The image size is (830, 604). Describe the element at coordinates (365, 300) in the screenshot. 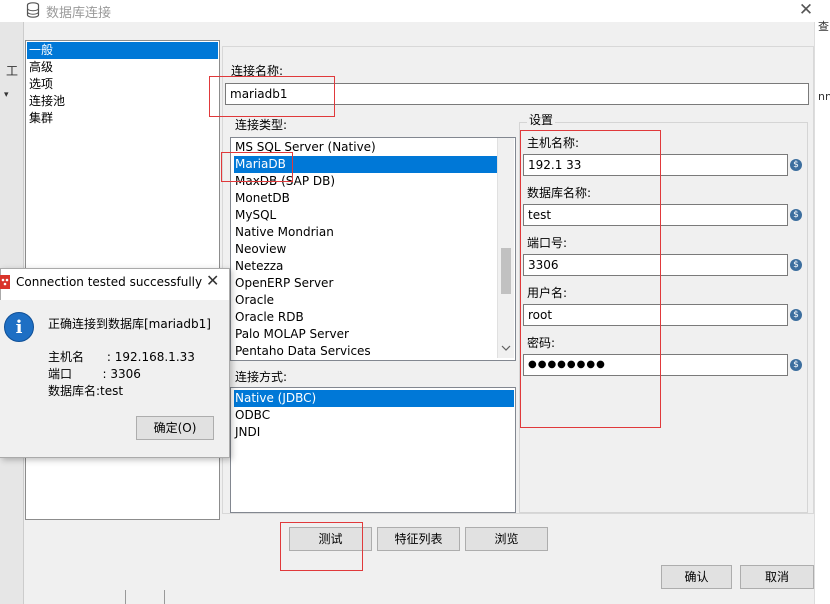

I see `list-item: Oracle` at that location.